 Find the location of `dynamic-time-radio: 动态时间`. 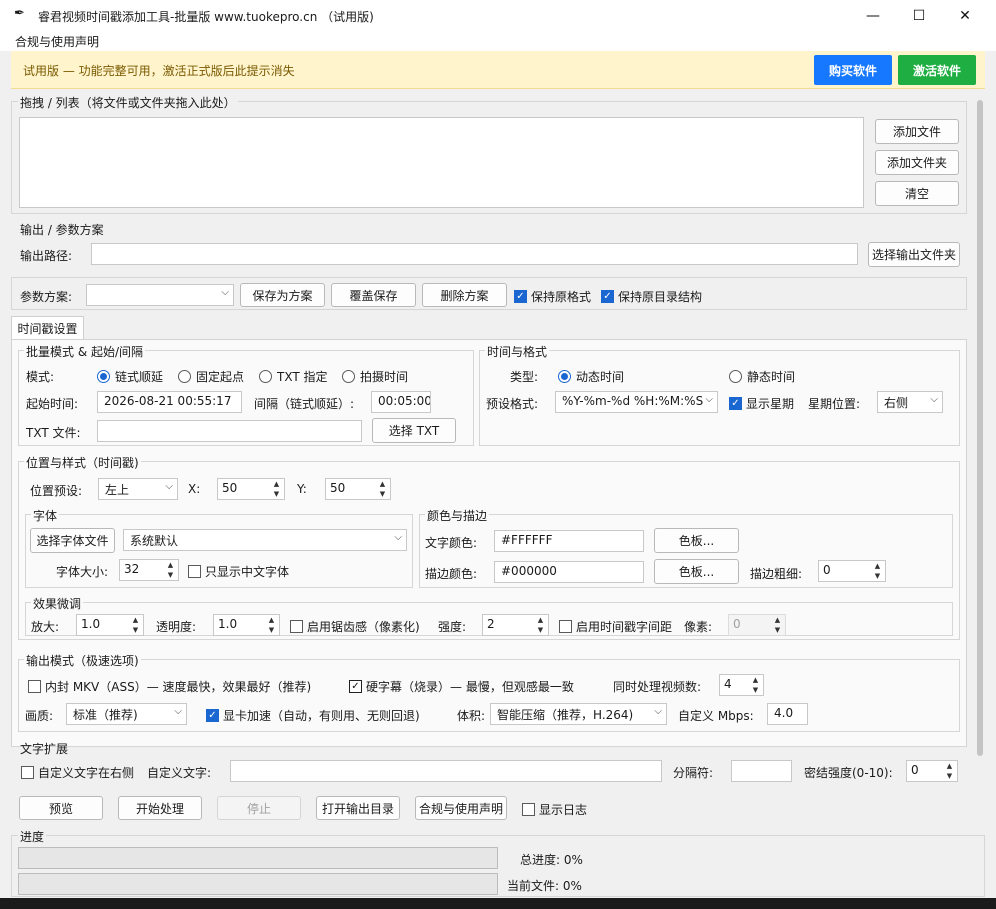

dynamic-time-radio: 动态时间 is located at coordinates (591, 376).